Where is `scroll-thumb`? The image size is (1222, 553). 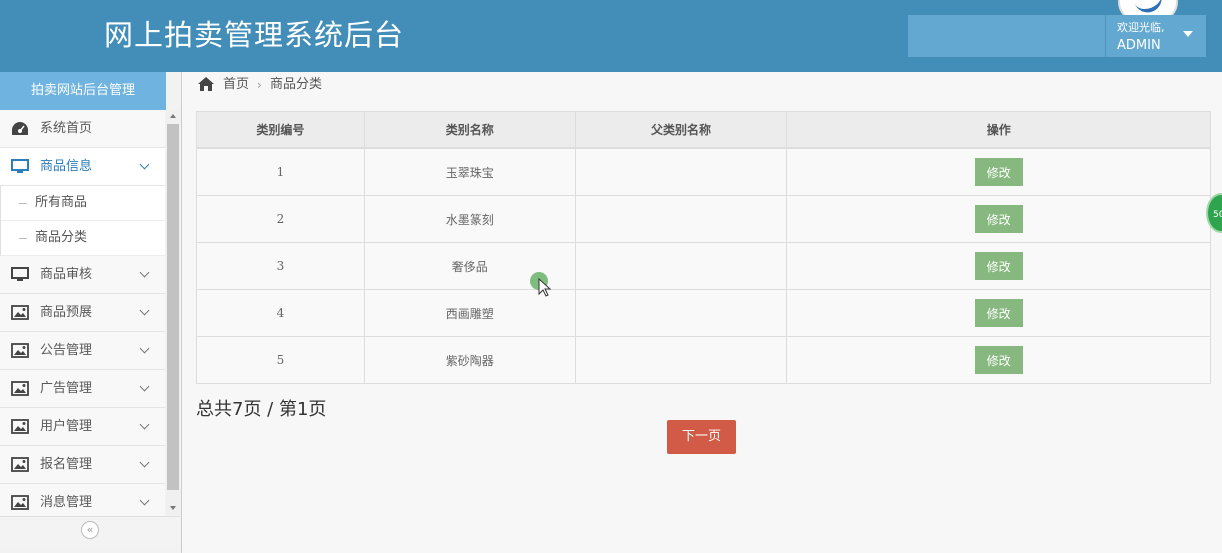
scroll-thumb is located at coordinates (173, 307).